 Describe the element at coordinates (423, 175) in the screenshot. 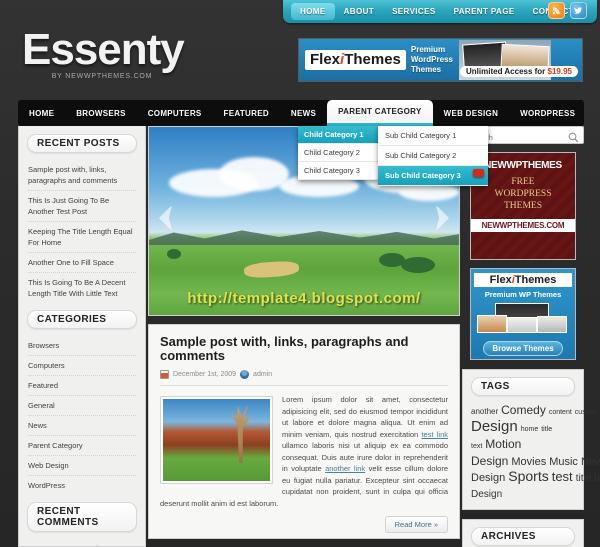

I see `menu-item-label: Sub Child Category 3` at that location.